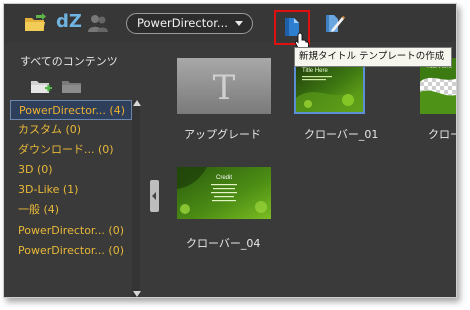 This screenshot has height=310, width=470. Describe the element at coordinates (137, 294) in the screenshot. I see `scroll-down-icon` at that location.